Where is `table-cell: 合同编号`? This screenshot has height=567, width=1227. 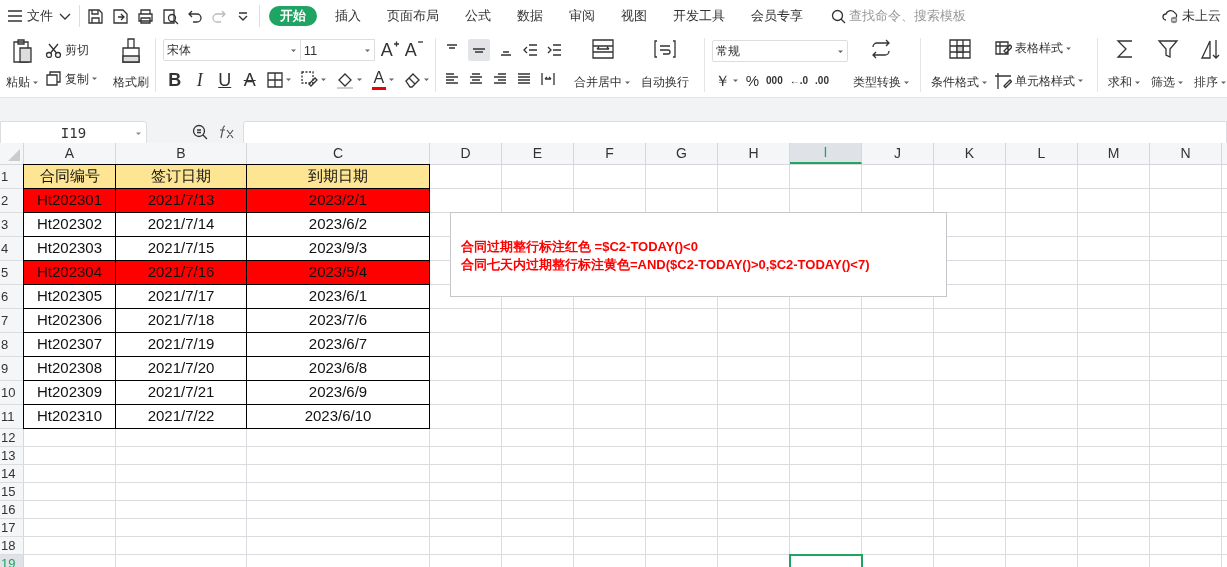
table-cell: 合同编号 is located at coordinates (69, 176).